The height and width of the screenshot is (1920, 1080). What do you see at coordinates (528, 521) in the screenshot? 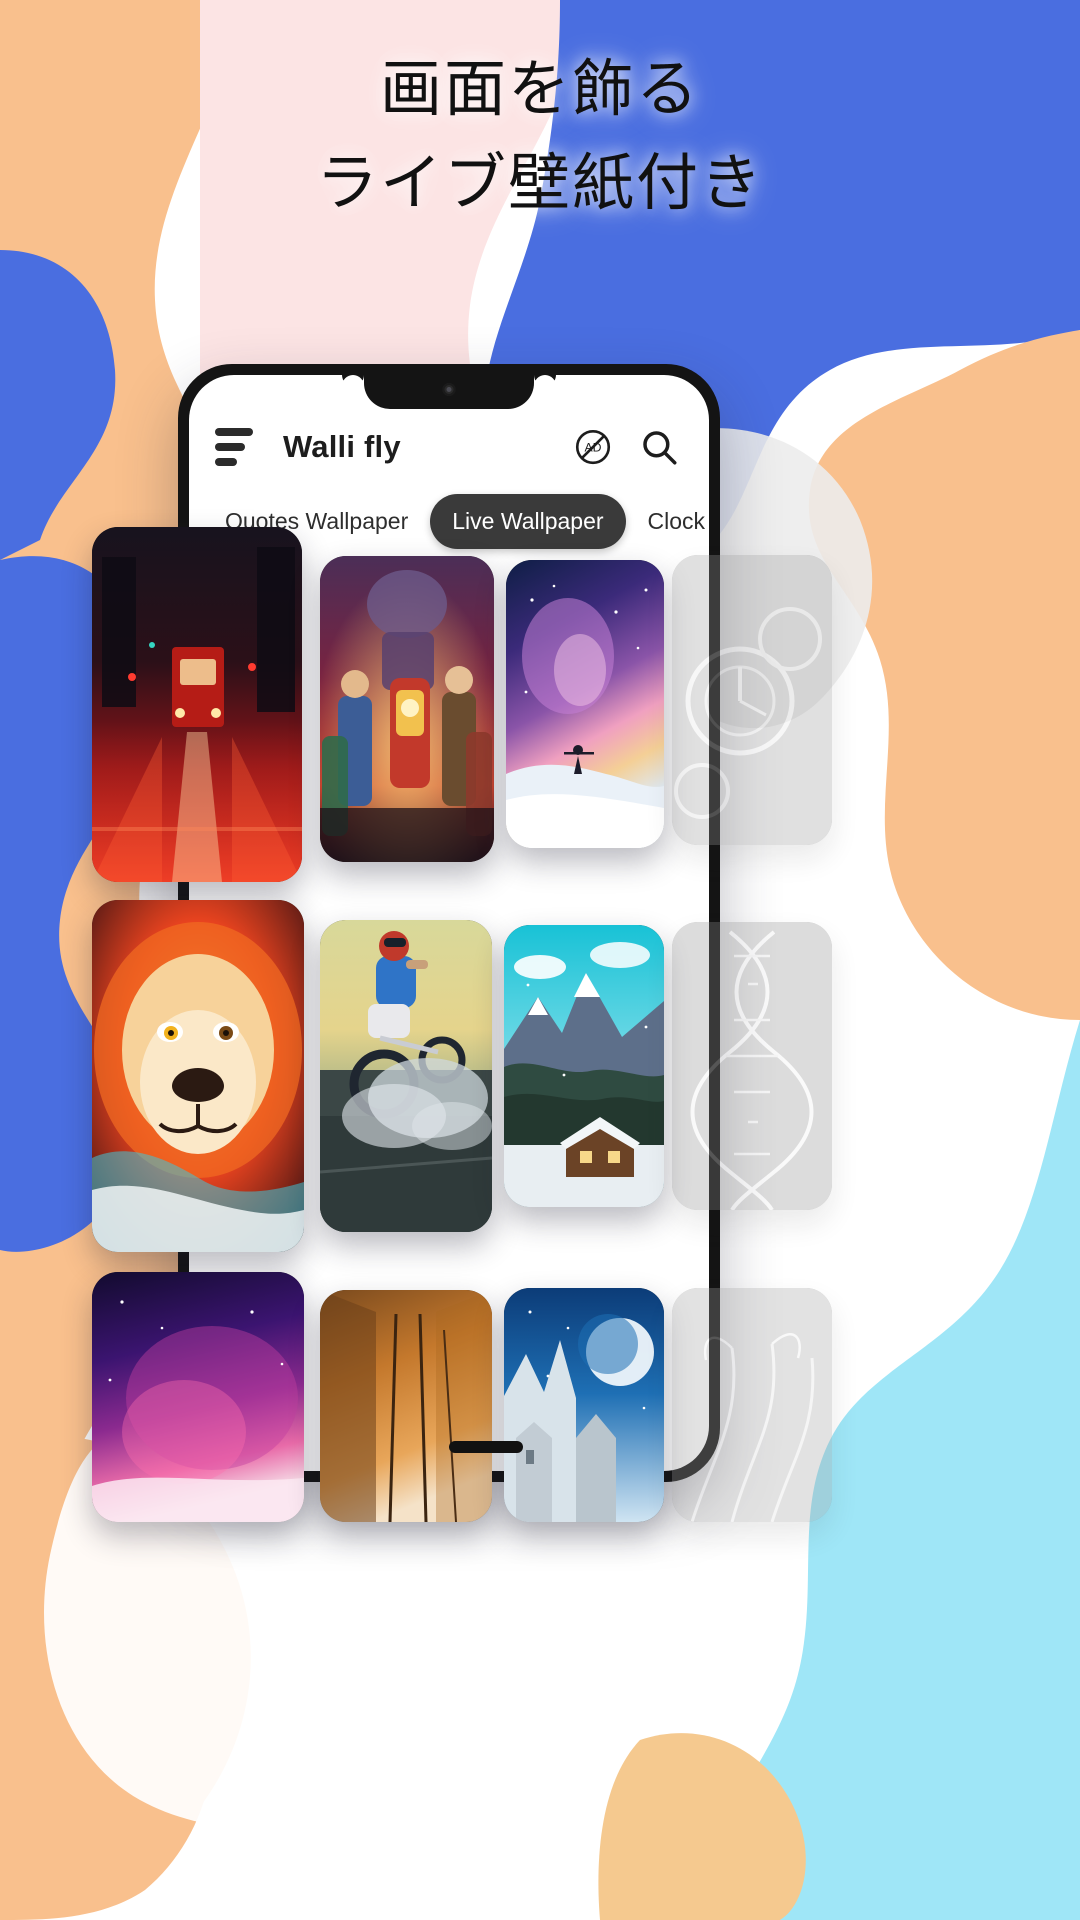
I see `tab-live-wallpaper: Live Wallpaper` at bounding box center [528, 521].